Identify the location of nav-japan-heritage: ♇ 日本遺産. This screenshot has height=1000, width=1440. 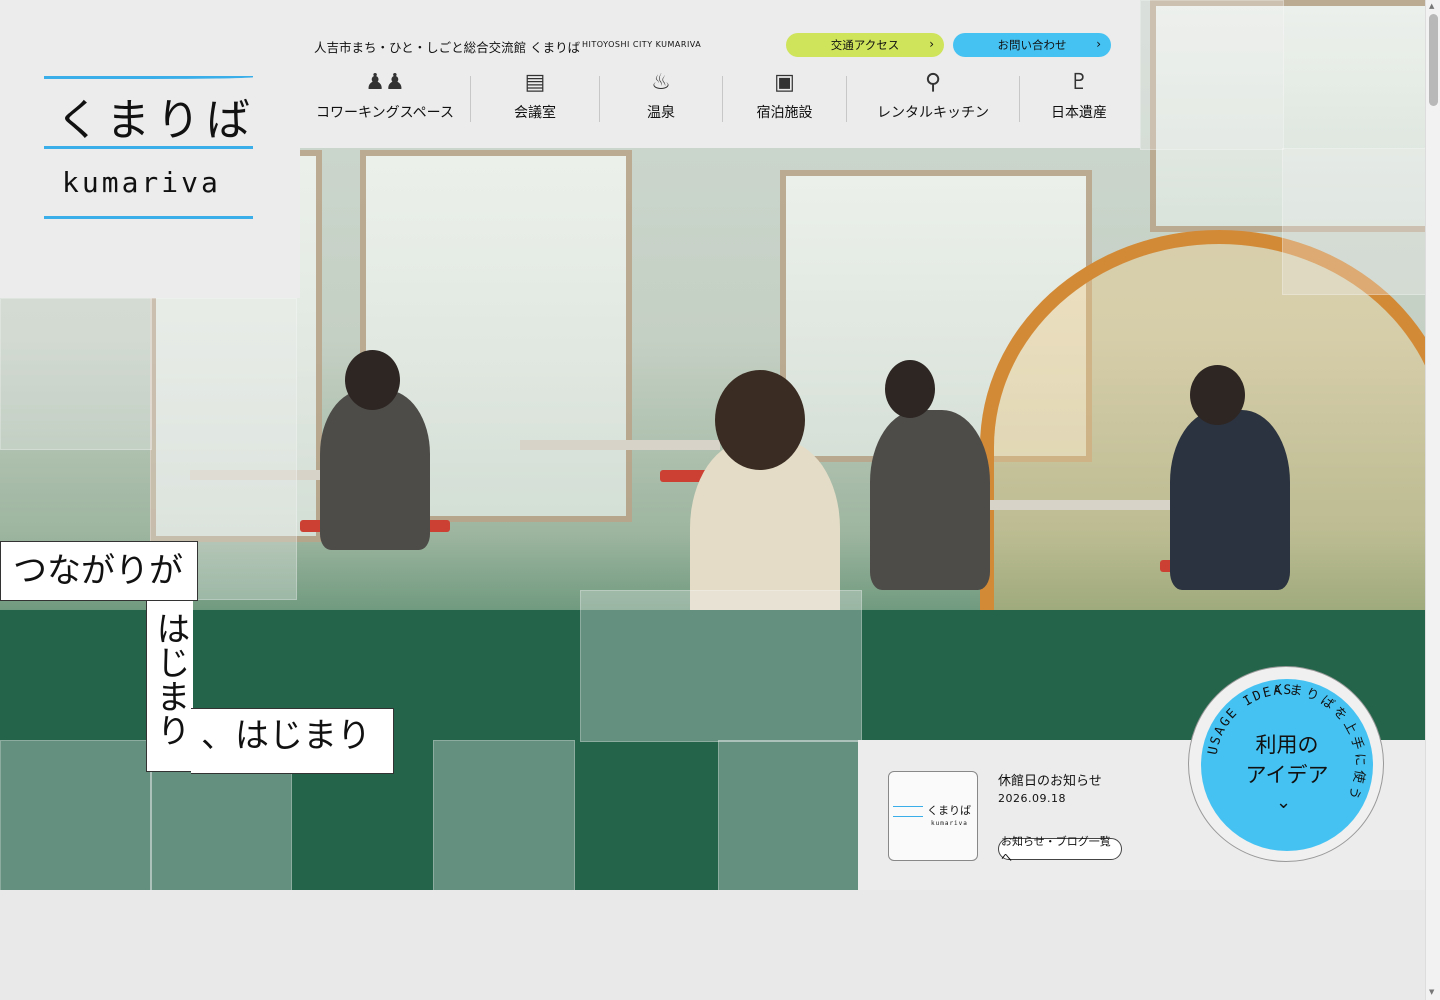
(1079, 96).